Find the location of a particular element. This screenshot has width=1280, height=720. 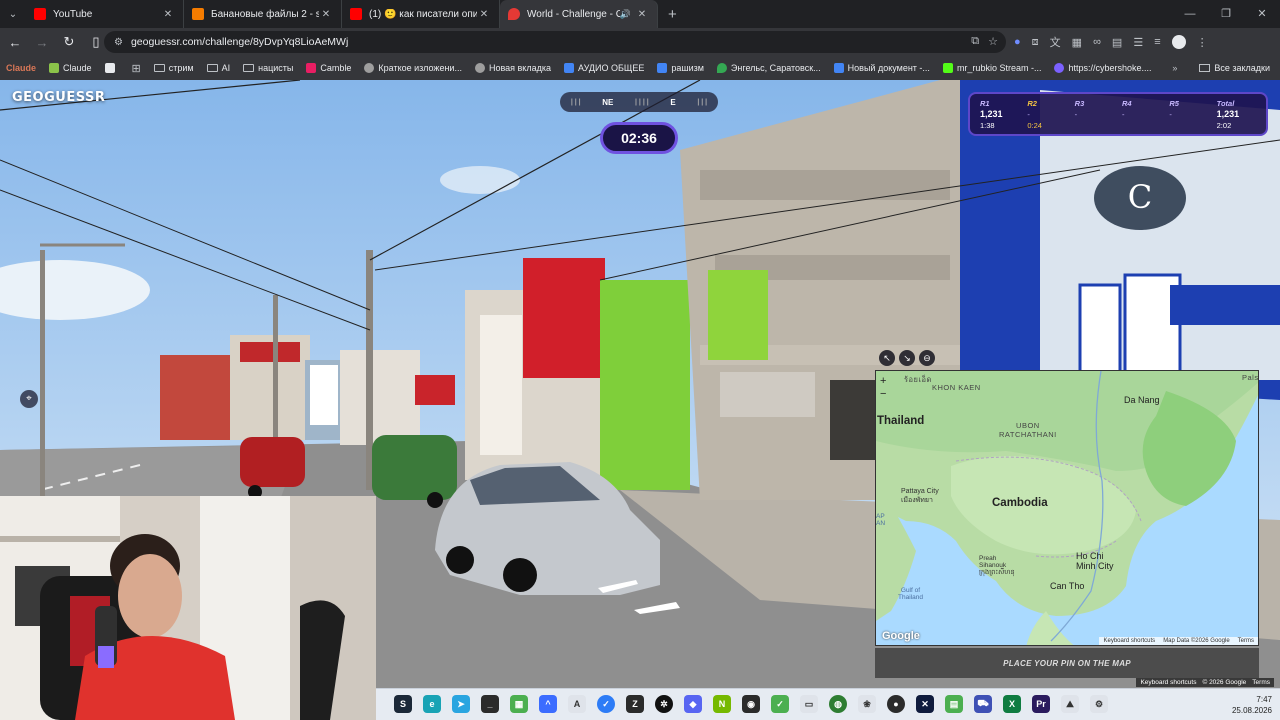

site-info-icon: ⚙ is located at coordinates (118, 42).